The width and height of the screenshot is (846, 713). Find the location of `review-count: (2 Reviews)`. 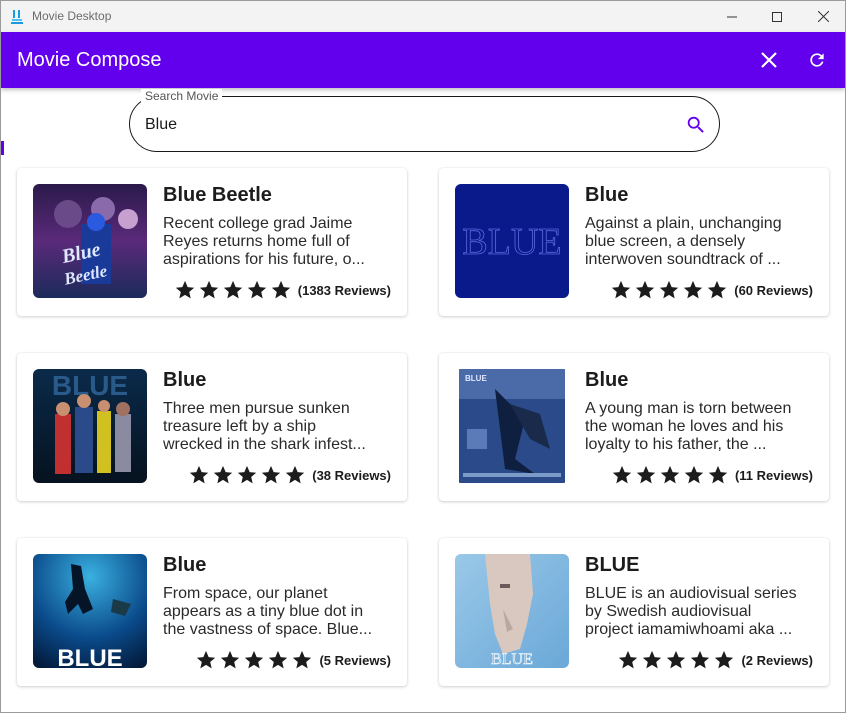

review-count: (2 Reviews) is located at coordinates (777, 660).